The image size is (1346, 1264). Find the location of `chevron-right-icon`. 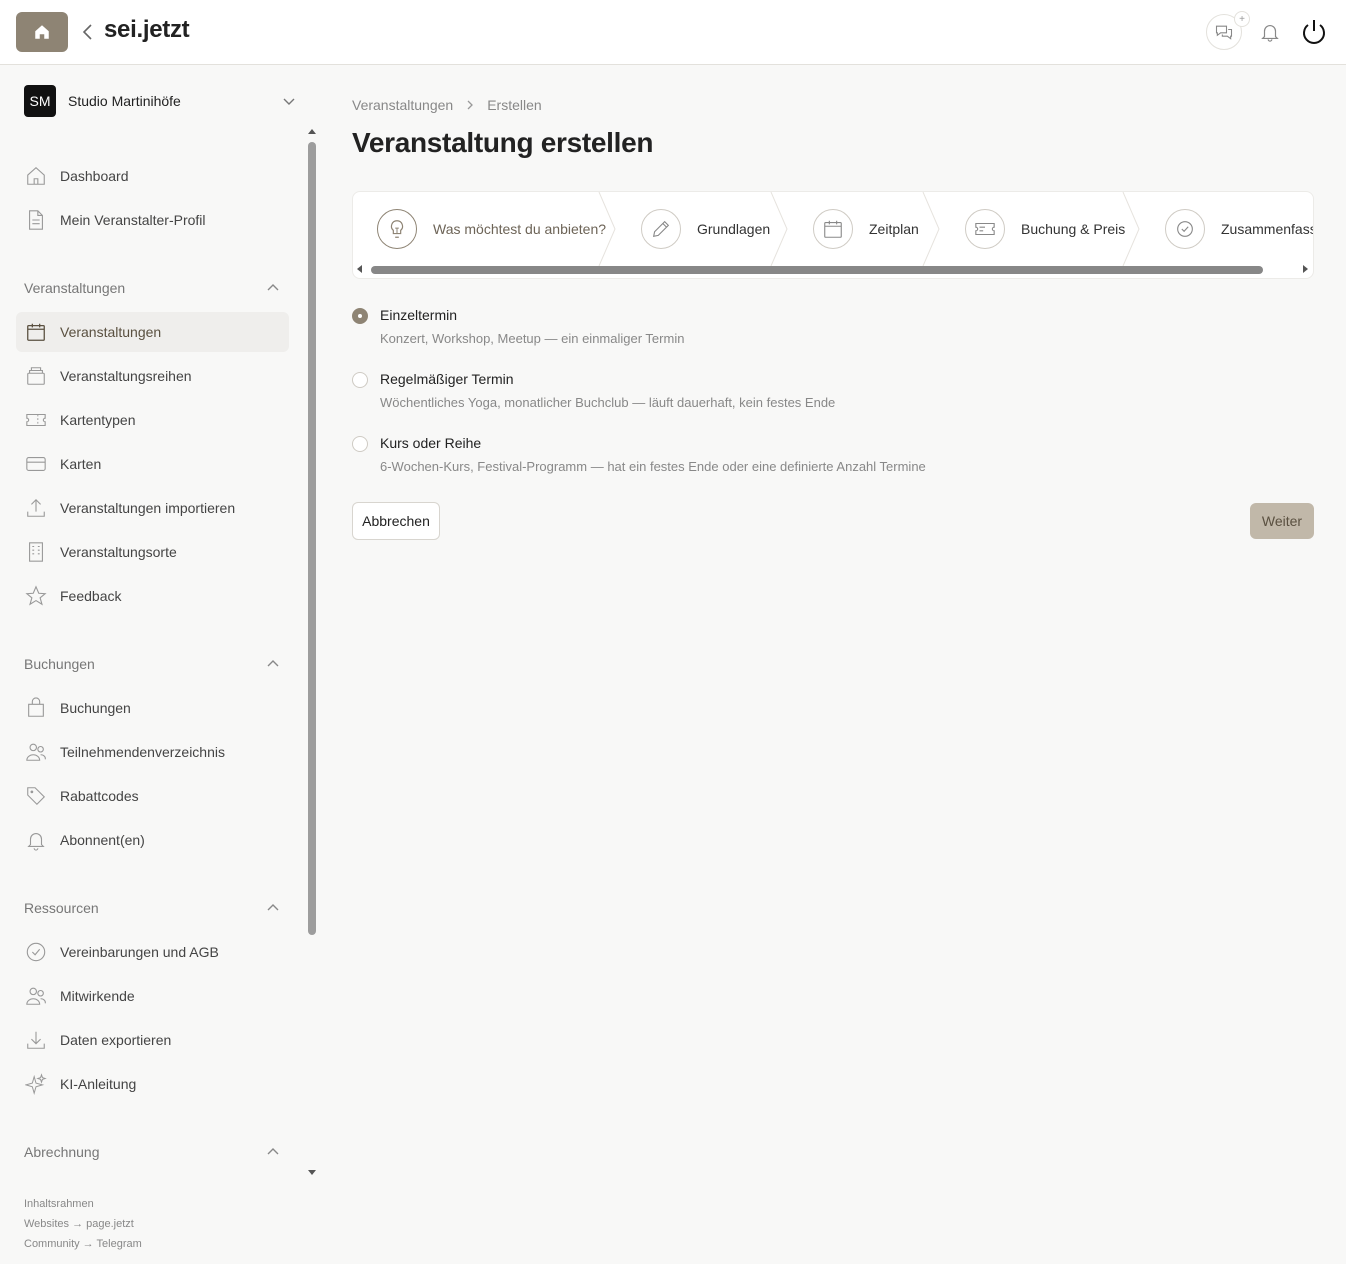

chevron-right-icon is located at coordinates (470, 105).